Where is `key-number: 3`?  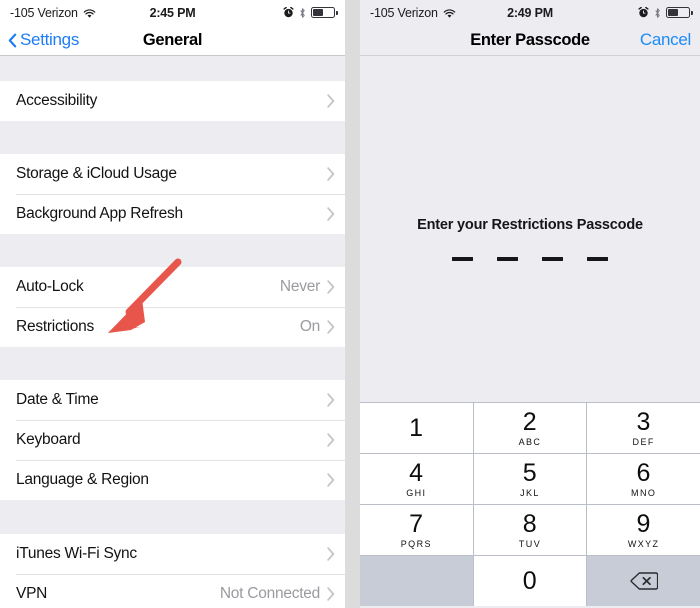
key-number: 3 is located at coordinates (643, 421).